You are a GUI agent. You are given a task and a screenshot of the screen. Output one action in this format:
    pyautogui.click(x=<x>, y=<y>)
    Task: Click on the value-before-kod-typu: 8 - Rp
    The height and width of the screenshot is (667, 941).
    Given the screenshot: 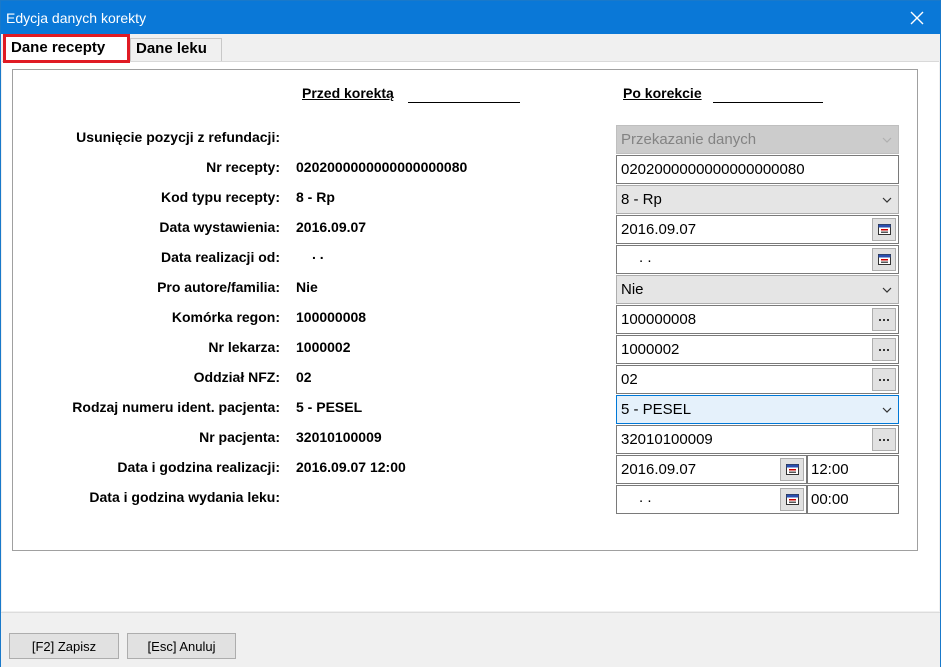 What is the action you would take?
    pyautogui.click(x=315, y=197)
    